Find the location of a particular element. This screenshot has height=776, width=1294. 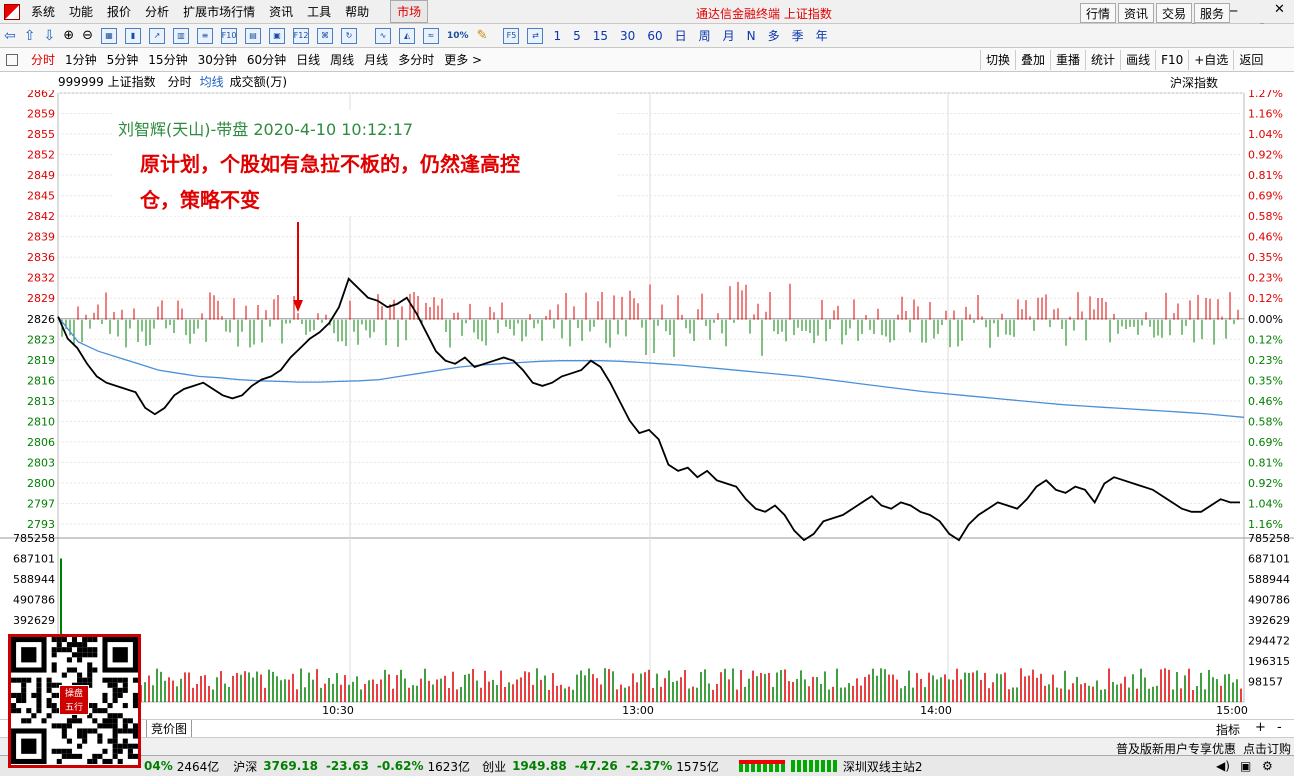

period-year: 年 is located at coordinates (822, 35).